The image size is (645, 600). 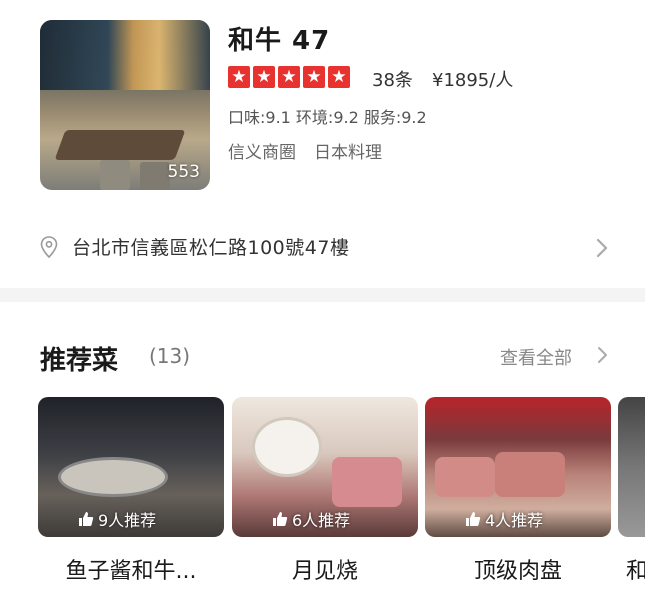 I want to click on shop-cover-photo: 553, so click(x=125, y=105).